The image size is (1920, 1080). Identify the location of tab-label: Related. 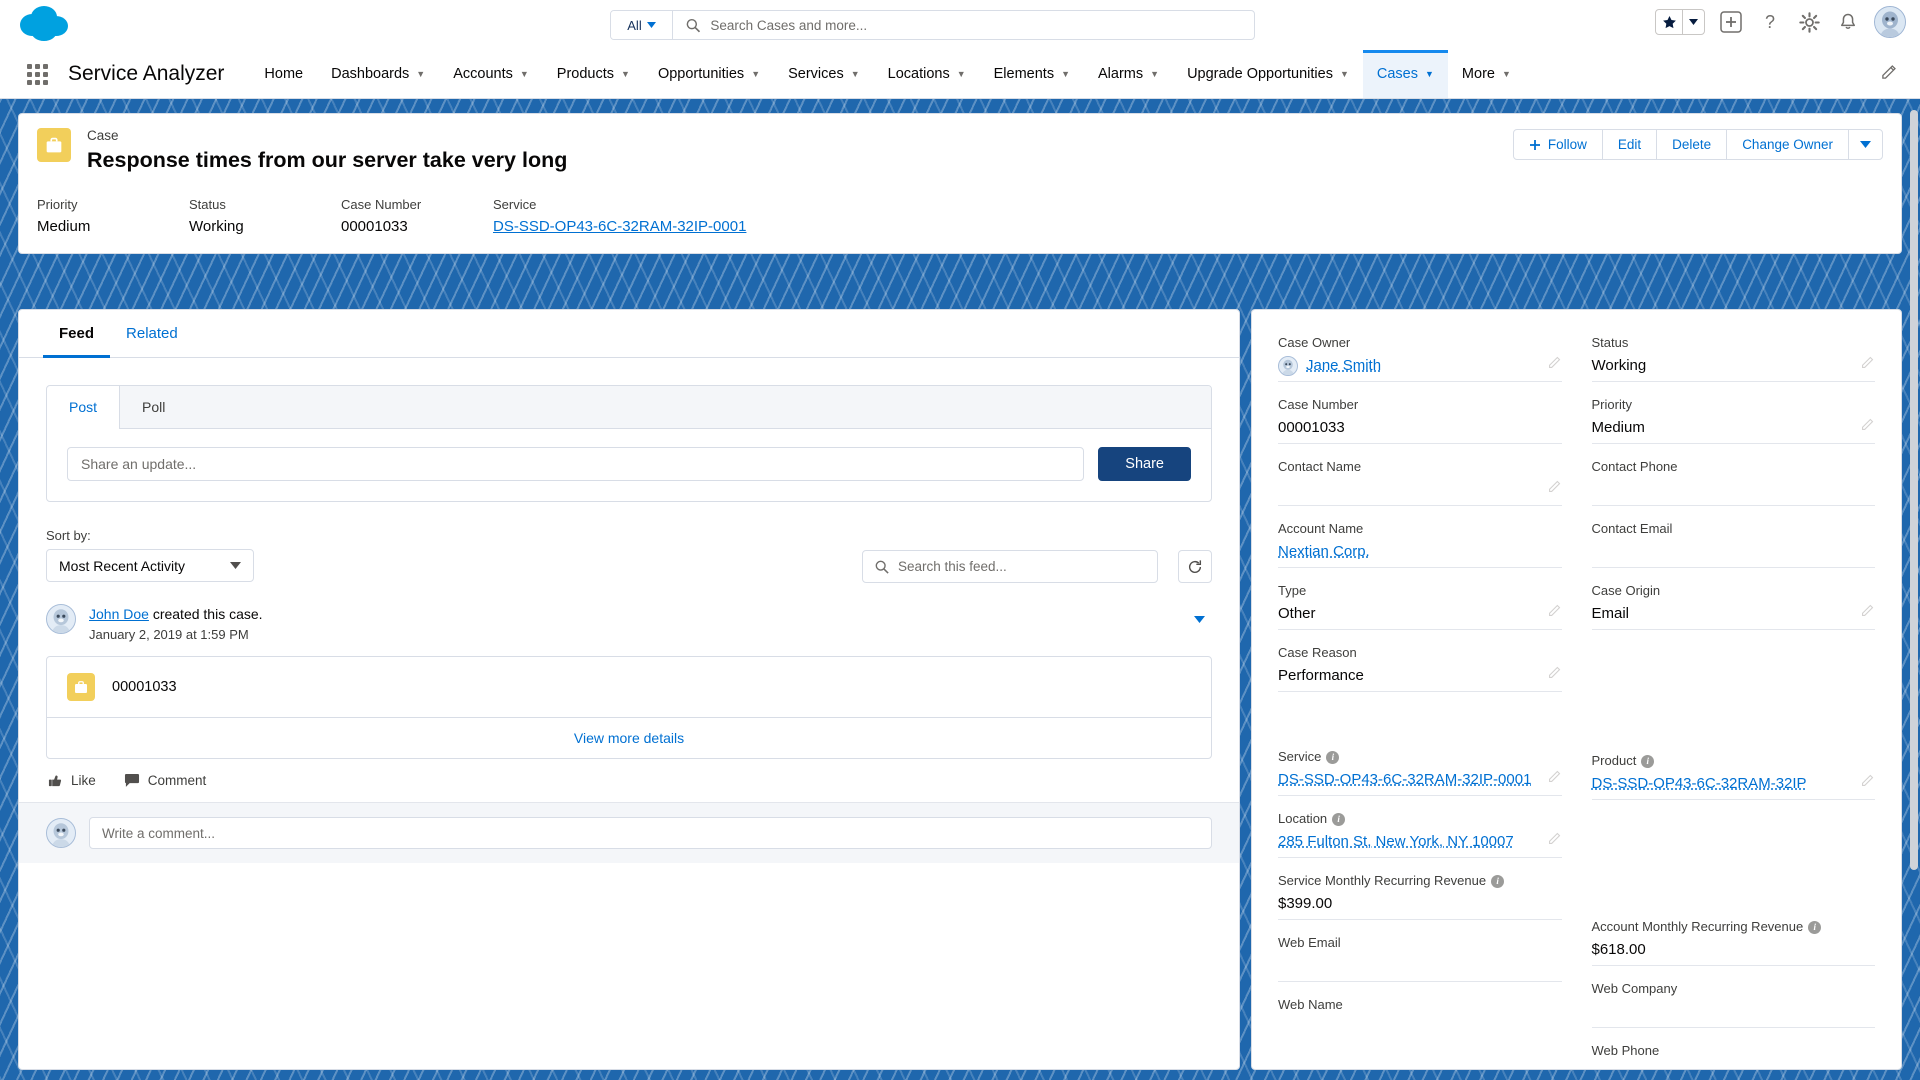
(152, 333).